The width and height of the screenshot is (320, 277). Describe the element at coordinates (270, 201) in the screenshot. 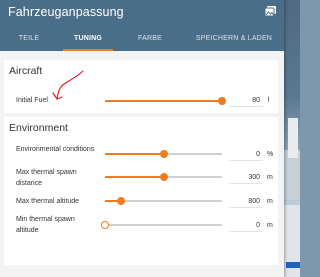

I see `max-thermal-altitude-unit: m` at that location.